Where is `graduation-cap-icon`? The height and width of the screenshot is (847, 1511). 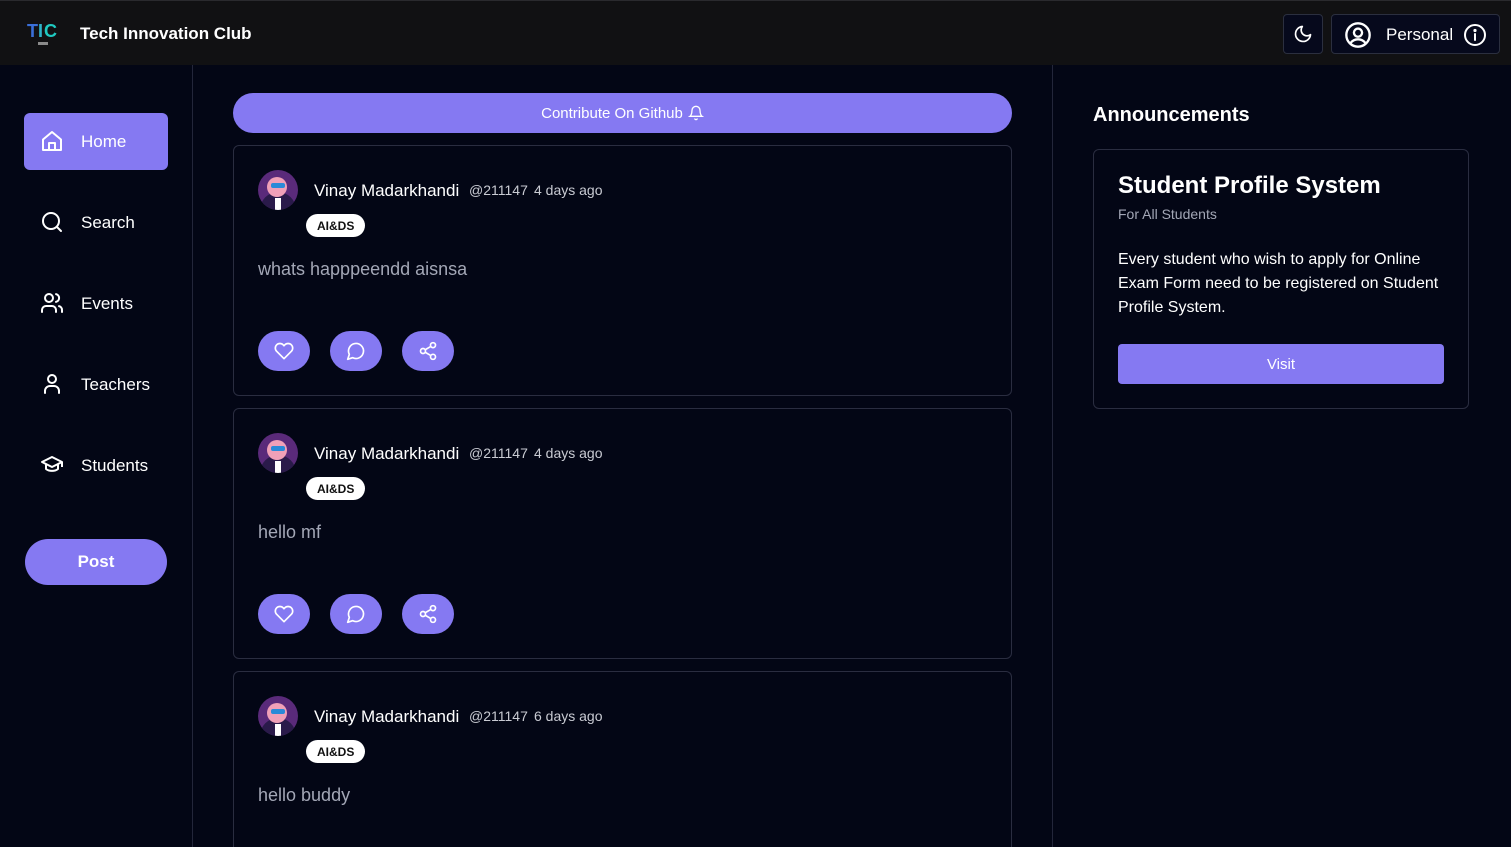 graduation-cap-icon is located at coordinates (52, 464).